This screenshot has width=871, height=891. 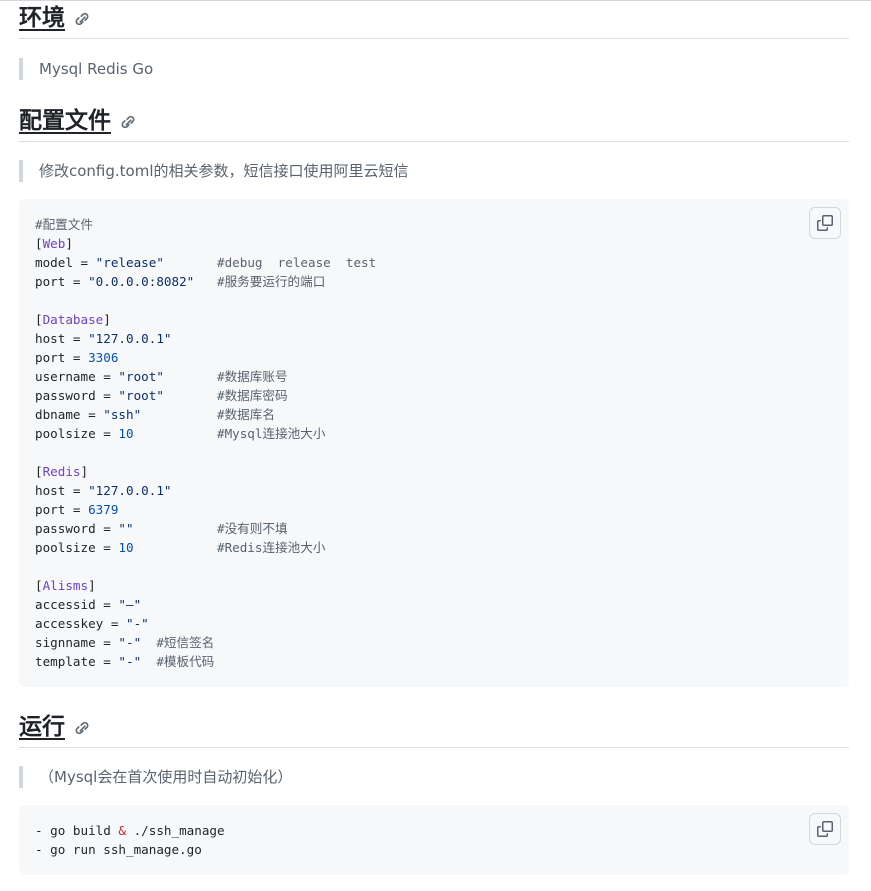 What do you see at coordinates (435, 0) in the screenshot?
I see `top-divider` at bounding box center [435, 0].